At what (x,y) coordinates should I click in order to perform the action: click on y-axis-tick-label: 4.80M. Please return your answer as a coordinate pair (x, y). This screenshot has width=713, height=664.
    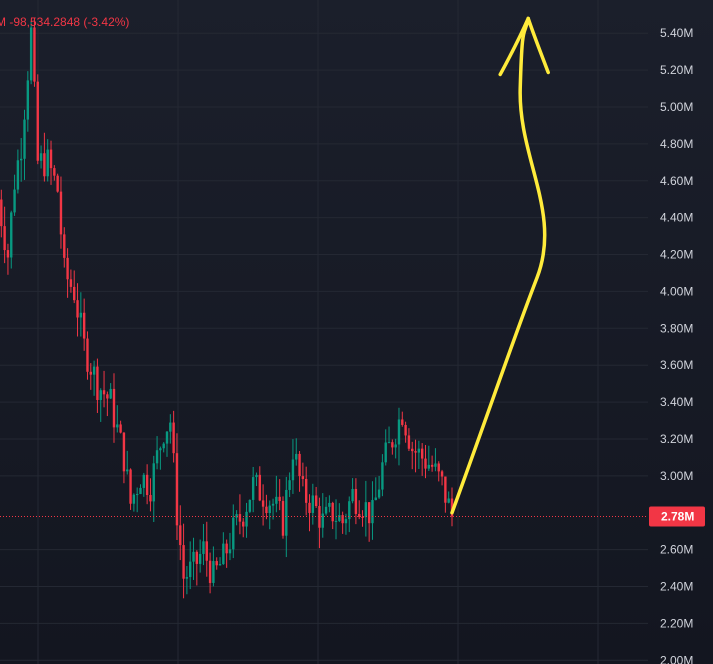
    Looking at the image, I should click on (676, 144).